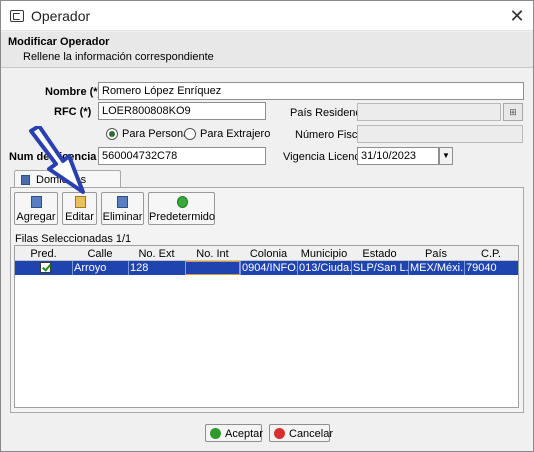 This screenshot has width=534, height=452. Describe the element at coordinates (379, 254) in the screenshot. I see `col-estado: Estado` at that location.